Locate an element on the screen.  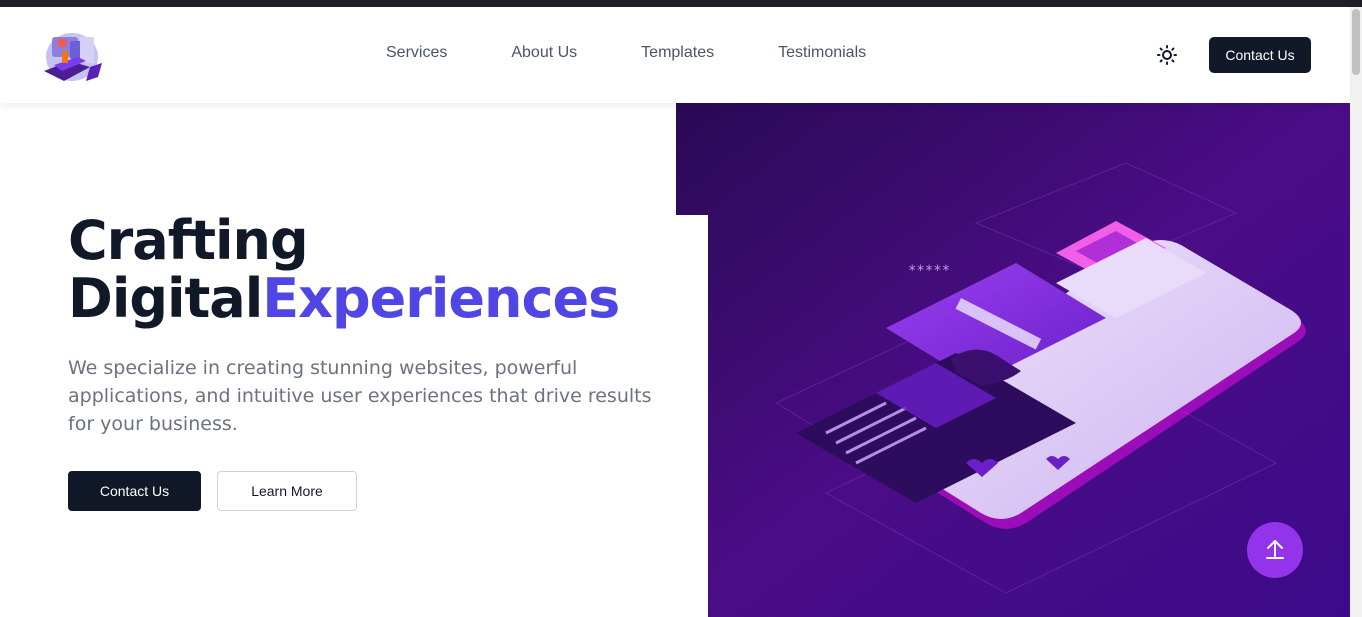
arrow-up-icon is located at coordinates (1275, 550).